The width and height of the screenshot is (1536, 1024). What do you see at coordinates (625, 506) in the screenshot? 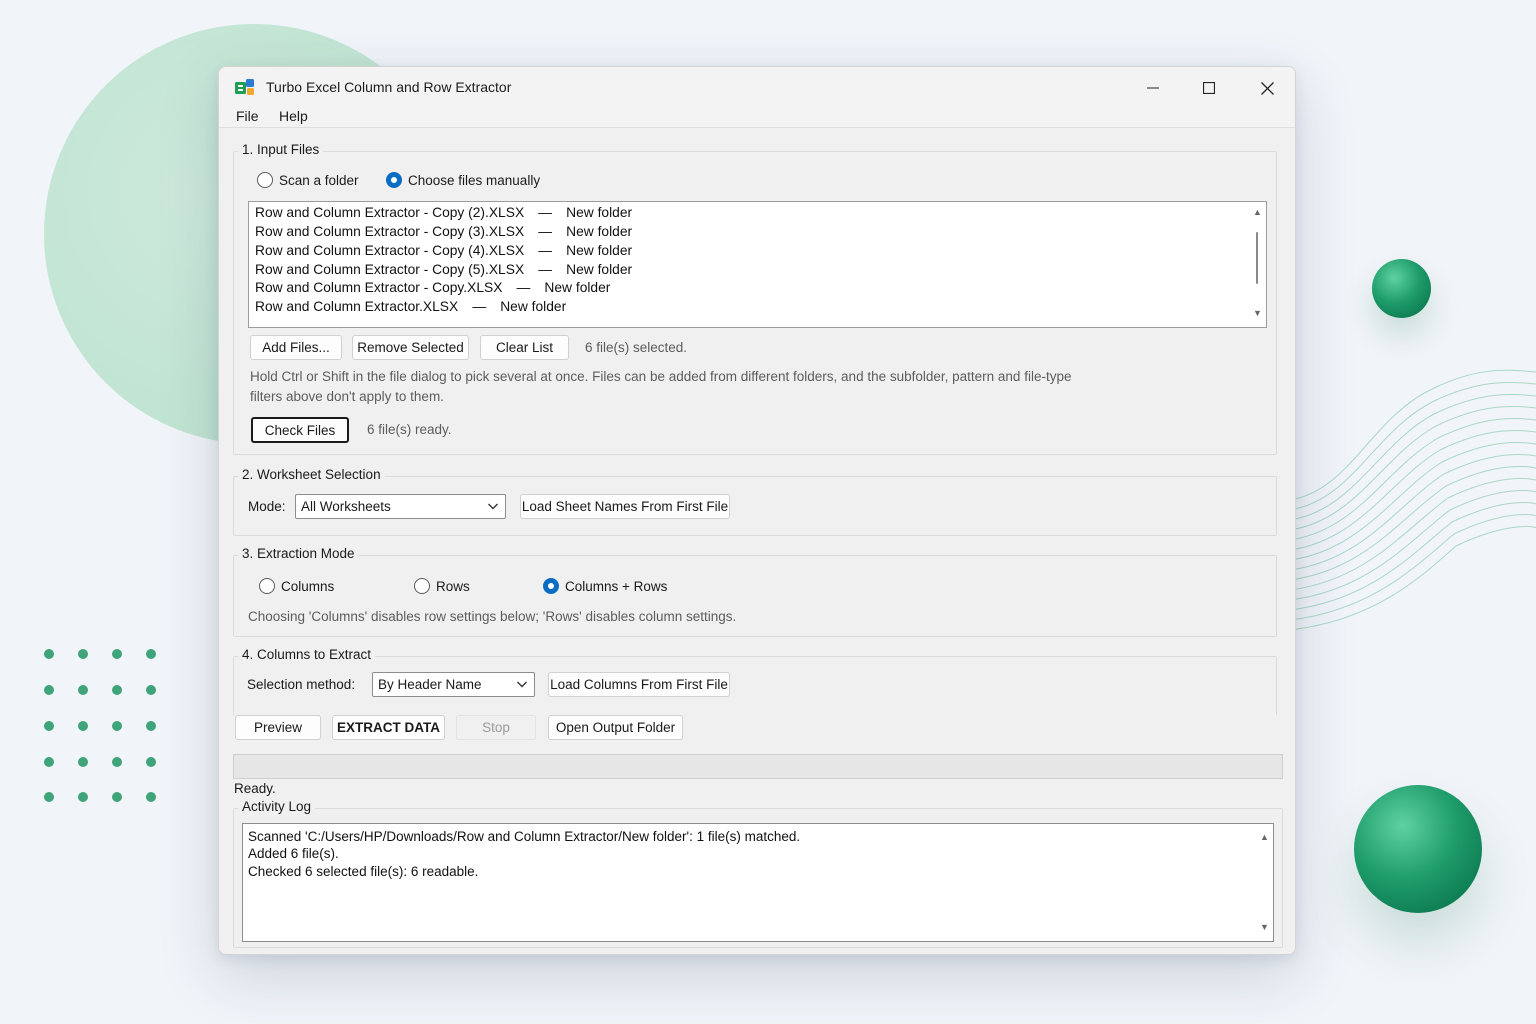
I see `load-sheet-names-button: Load Sheet Names From First File` at bounding box center [625, 506].